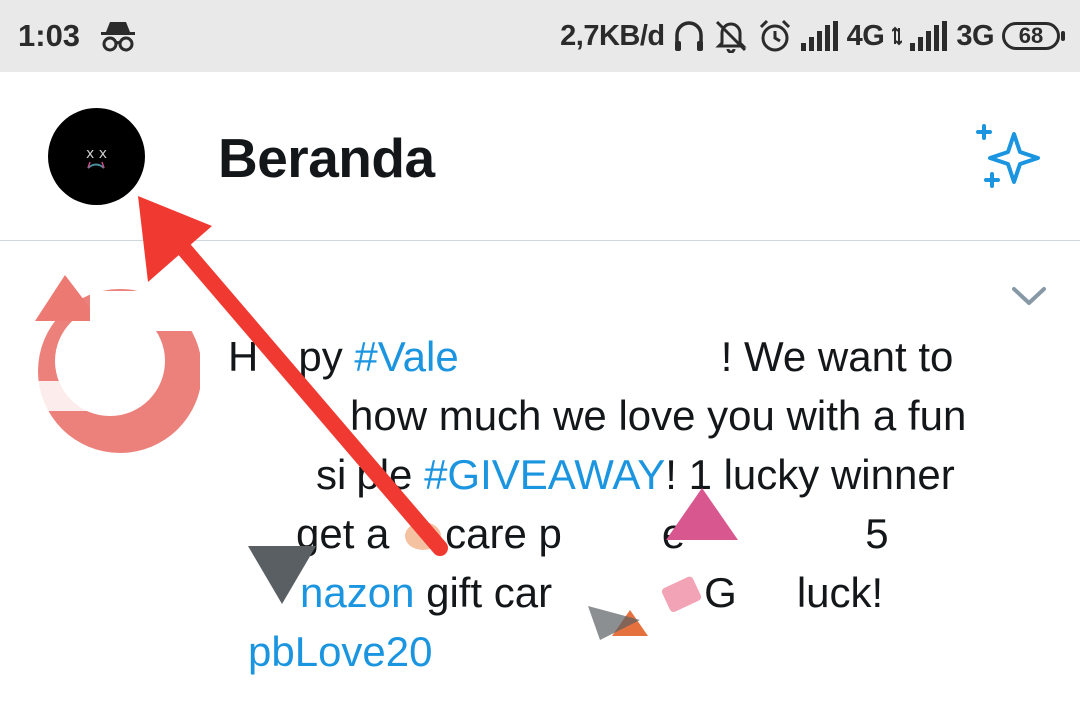  I want to click on sparkle-icon, so click(1008, 158).